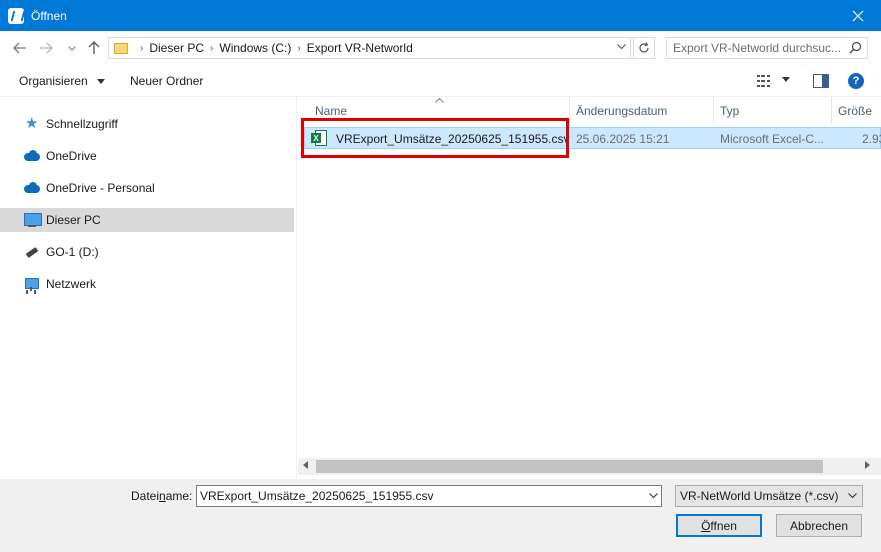 This screenshot has height=552, width=881. I want to click on close-button, so click(858, 15).